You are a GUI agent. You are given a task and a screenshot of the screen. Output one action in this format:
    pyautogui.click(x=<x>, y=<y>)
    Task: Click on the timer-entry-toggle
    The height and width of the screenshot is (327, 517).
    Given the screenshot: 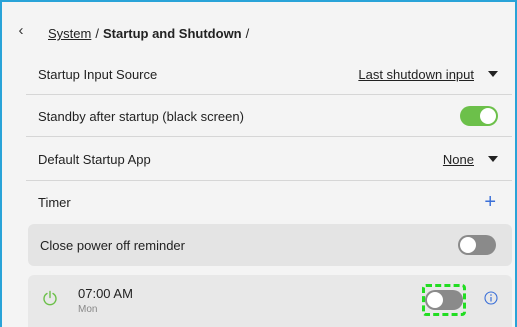 What is the action you would take?
    pyautogui.click(x=444, y=300)
    